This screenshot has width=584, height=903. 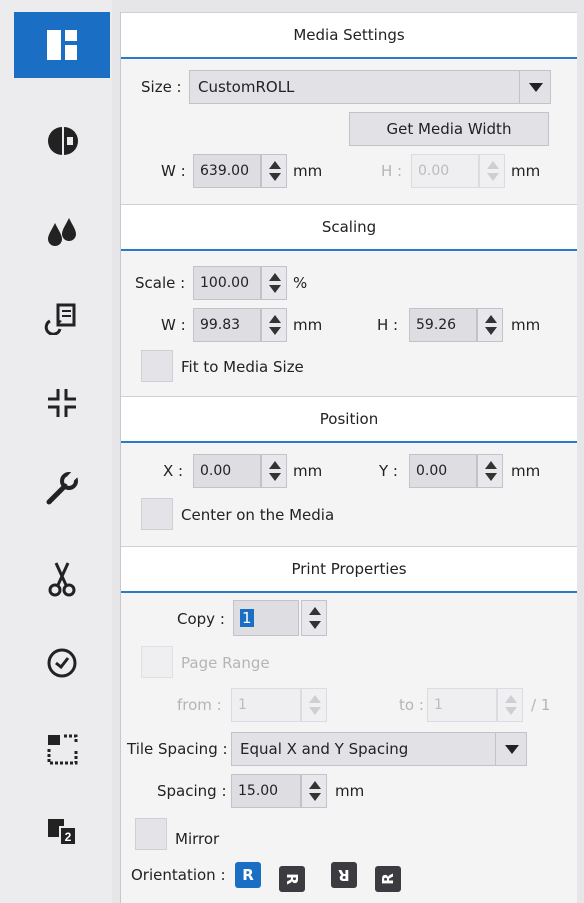 I want to click on spacing-field: 15.00, so click(x=266, y=791).